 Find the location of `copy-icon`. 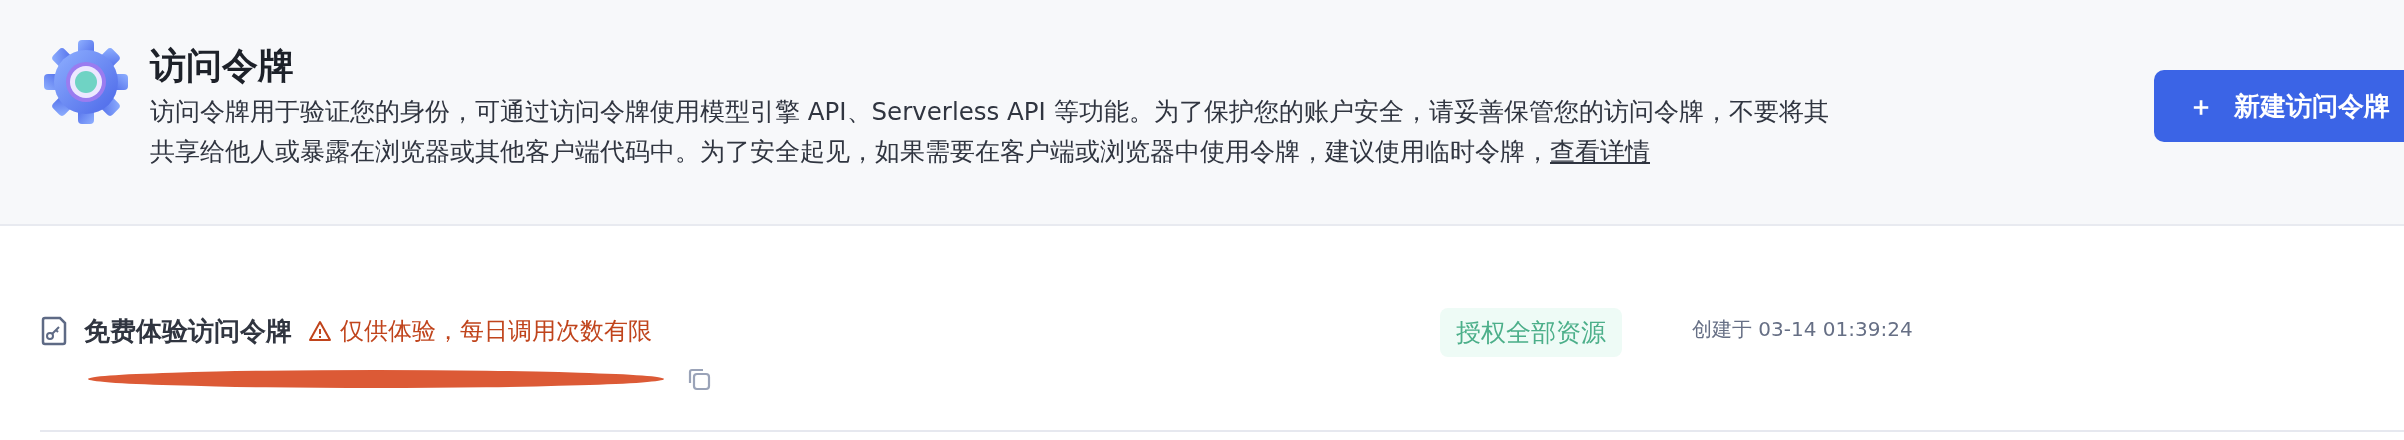

copy-icon is located at coordinates (699, 379).